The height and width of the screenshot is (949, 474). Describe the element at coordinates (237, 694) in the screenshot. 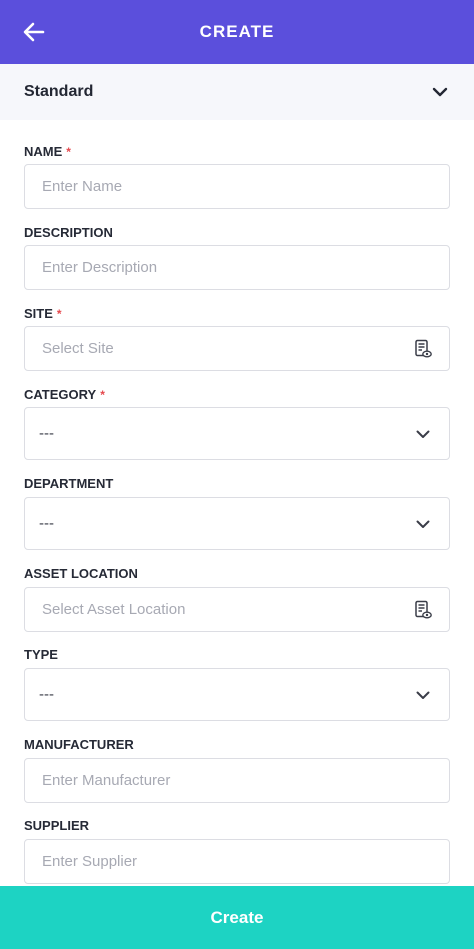

I see `type-dropdown: ---` at that location.